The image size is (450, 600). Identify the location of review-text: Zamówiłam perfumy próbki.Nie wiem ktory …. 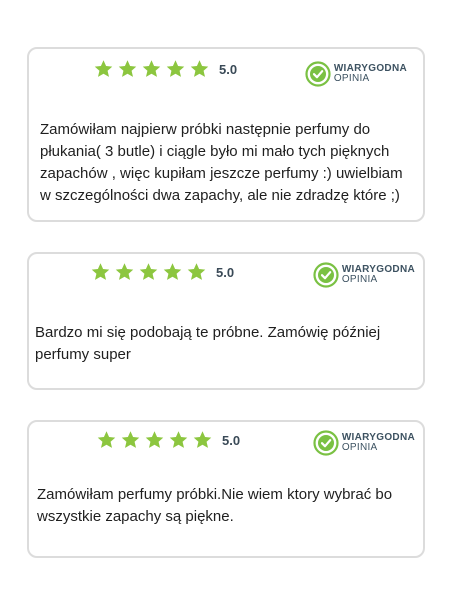
(215, 505).